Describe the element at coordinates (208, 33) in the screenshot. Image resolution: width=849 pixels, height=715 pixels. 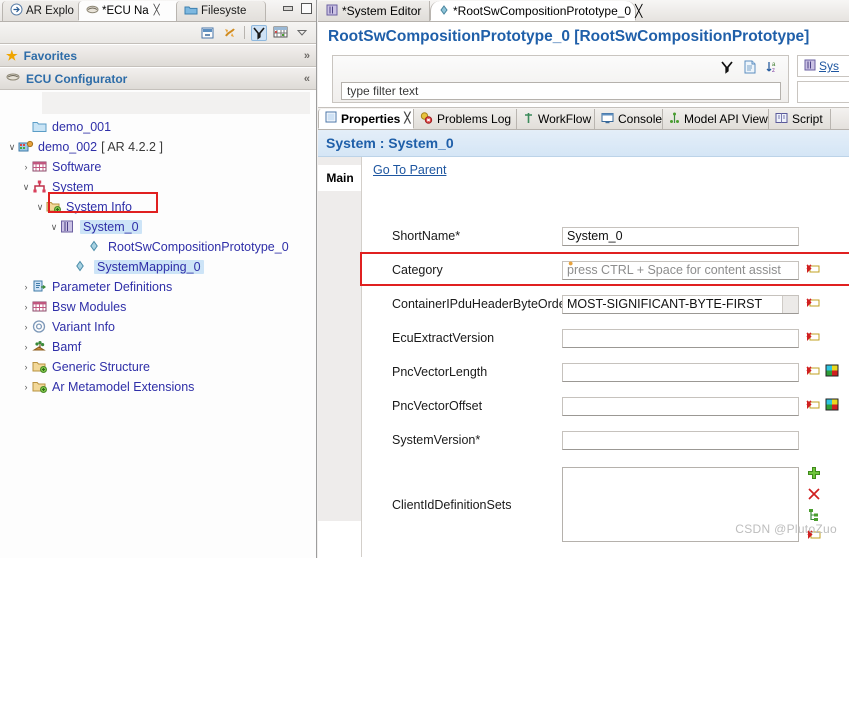
I see `collapse-all-icon` at that location.